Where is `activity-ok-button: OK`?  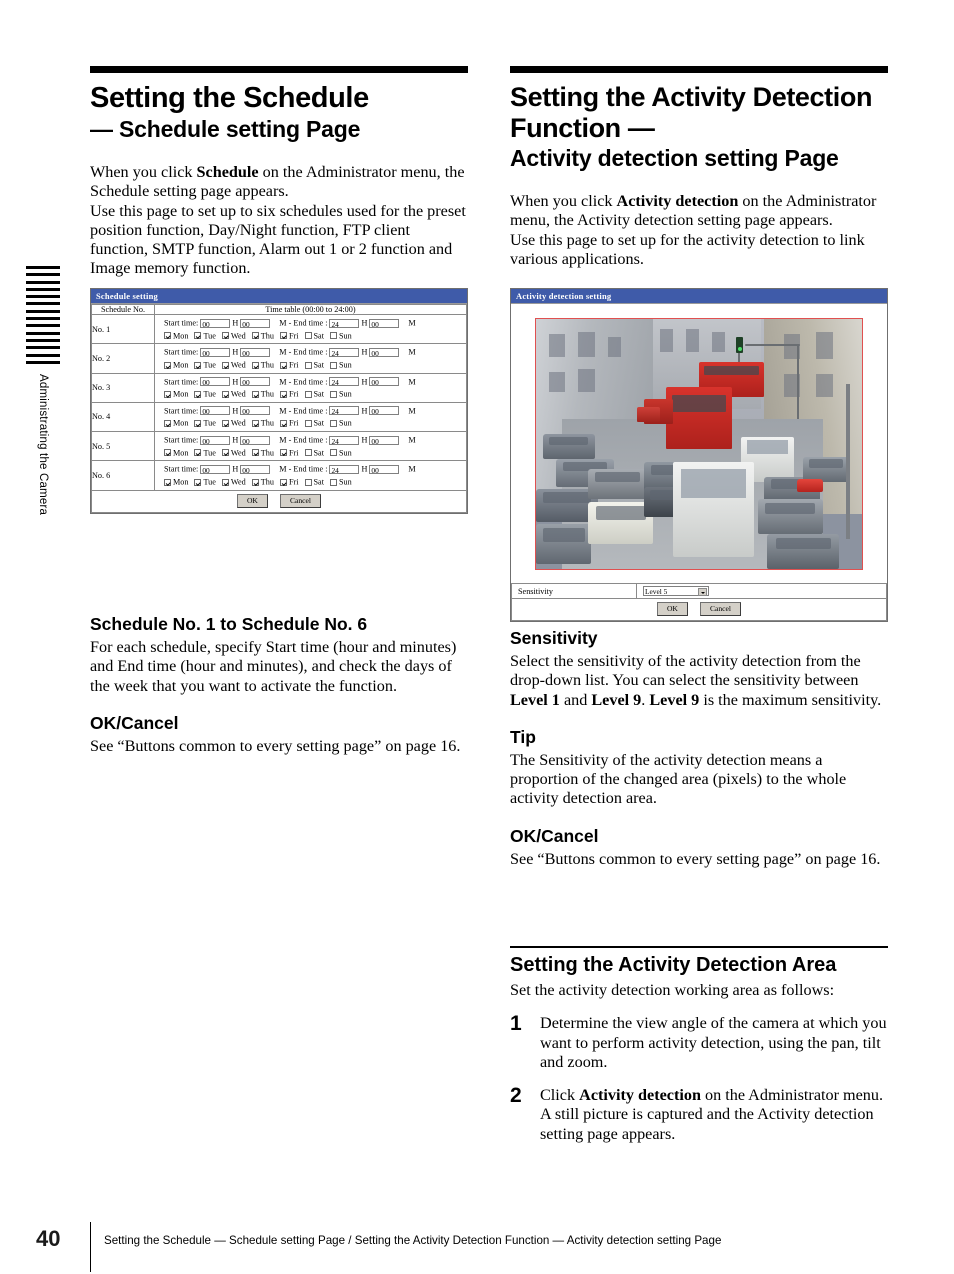 activity-ok-button: OK is located at coordinates (672, 609).